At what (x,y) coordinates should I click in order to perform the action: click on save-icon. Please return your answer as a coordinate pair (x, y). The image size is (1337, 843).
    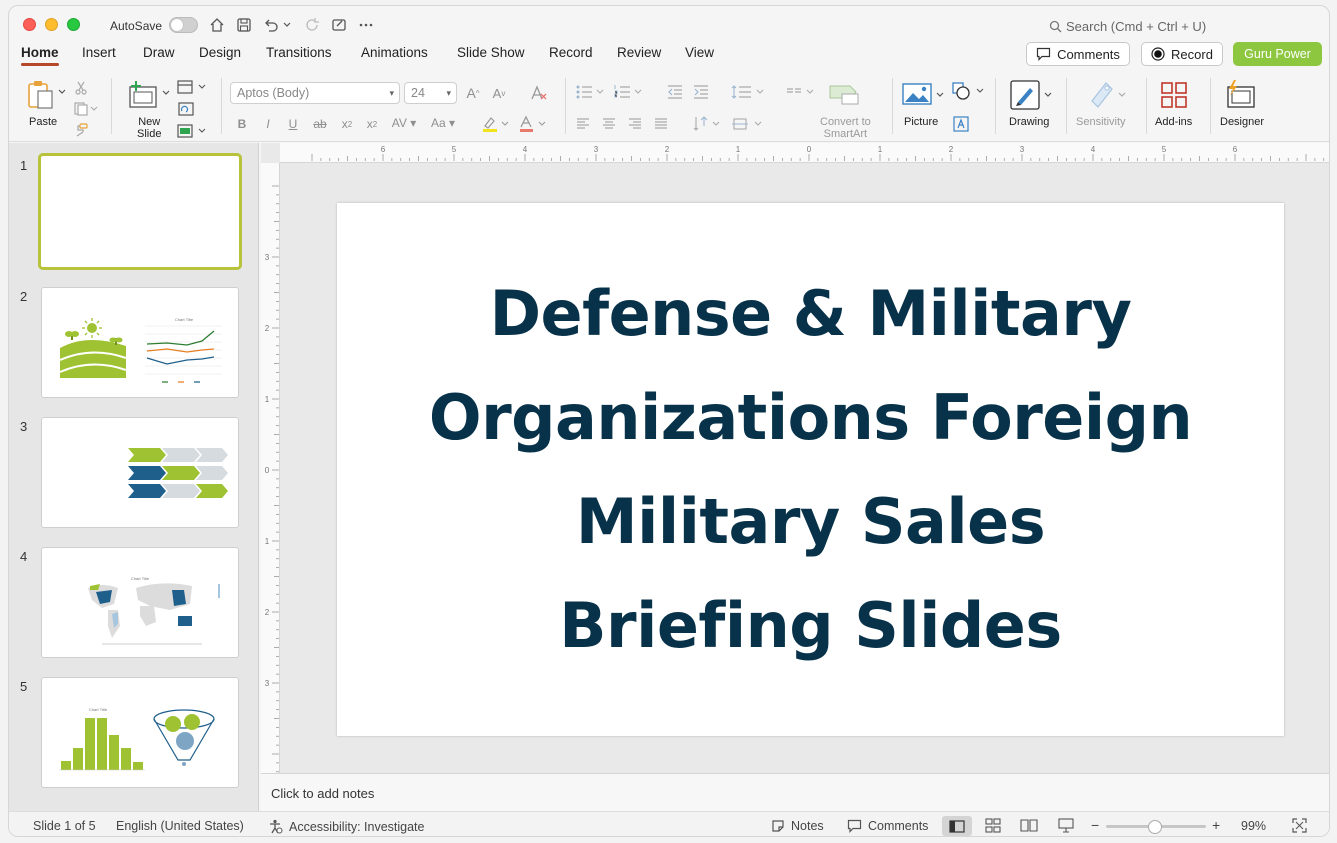
    Looking at the image, I should click on (244, 25).